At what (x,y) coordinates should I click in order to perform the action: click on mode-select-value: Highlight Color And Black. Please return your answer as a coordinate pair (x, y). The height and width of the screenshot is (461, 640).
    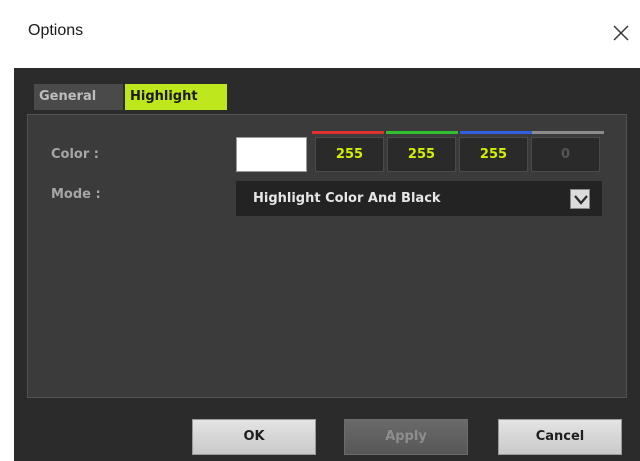
    Looking at the image, I should click on (347, 198).